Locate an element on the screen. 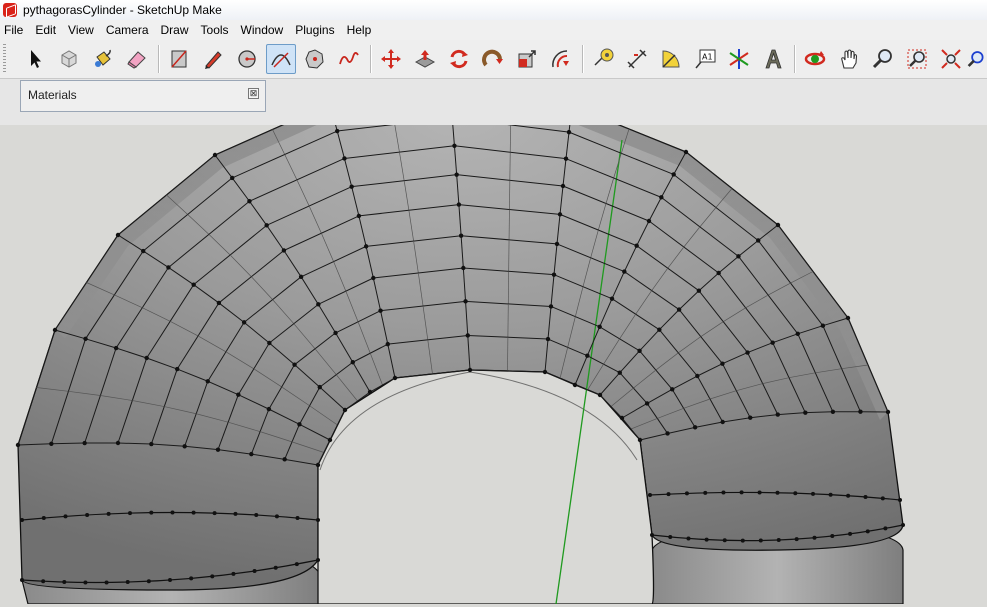 This screenshot has width=987, height=607. orbit-button is located at coordinates (815, 59).